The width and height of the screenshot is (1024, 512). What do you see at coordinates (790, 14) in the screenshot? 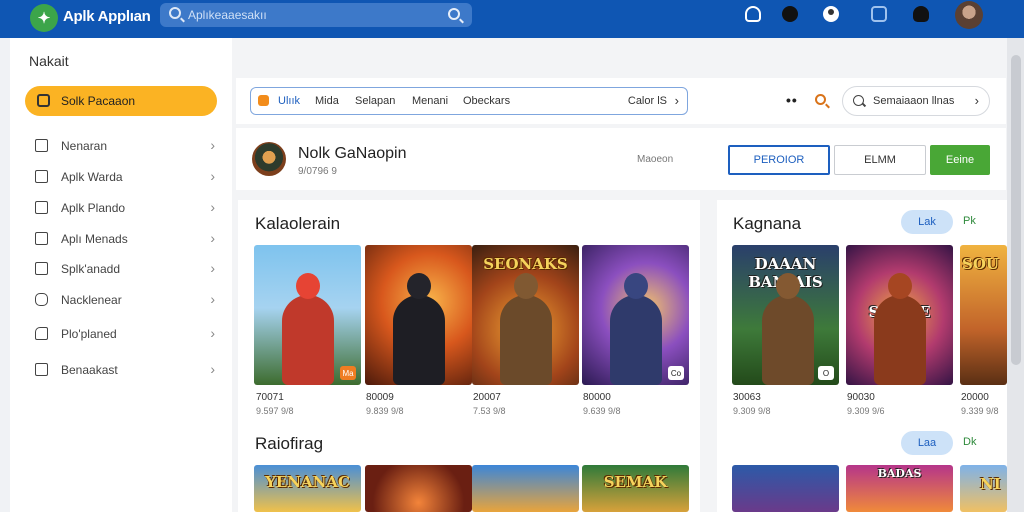
I see `ninja-icon` at bounding box center [790, 14].